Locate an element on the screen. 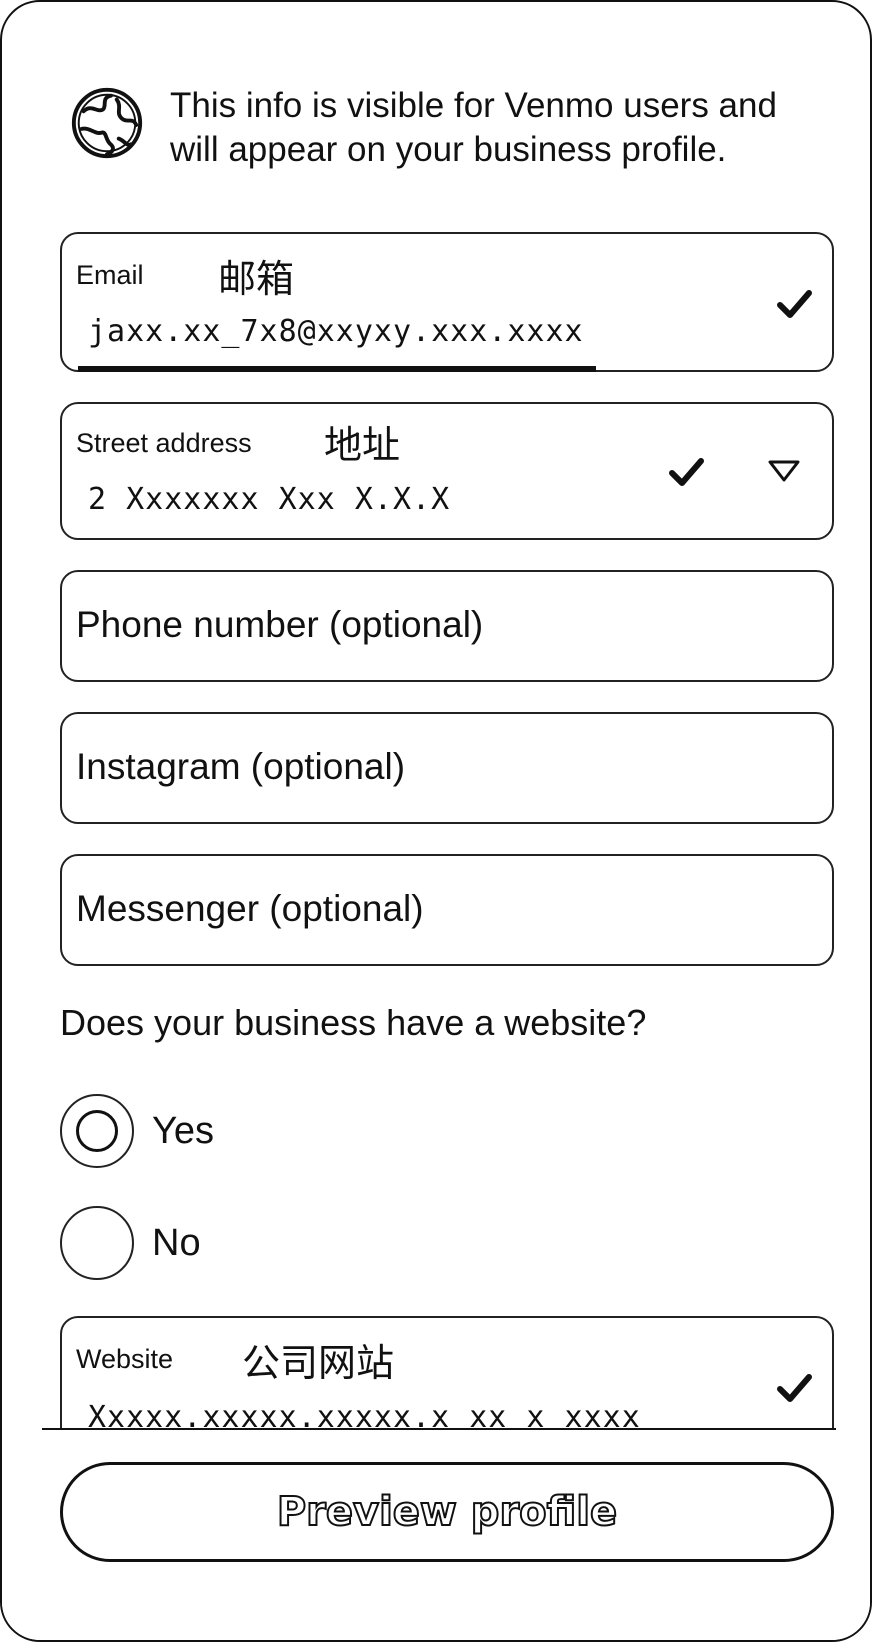 The height and width of the screenshot is (1644, 874). radio-no-label: No is located at coordinates (176, 1243).